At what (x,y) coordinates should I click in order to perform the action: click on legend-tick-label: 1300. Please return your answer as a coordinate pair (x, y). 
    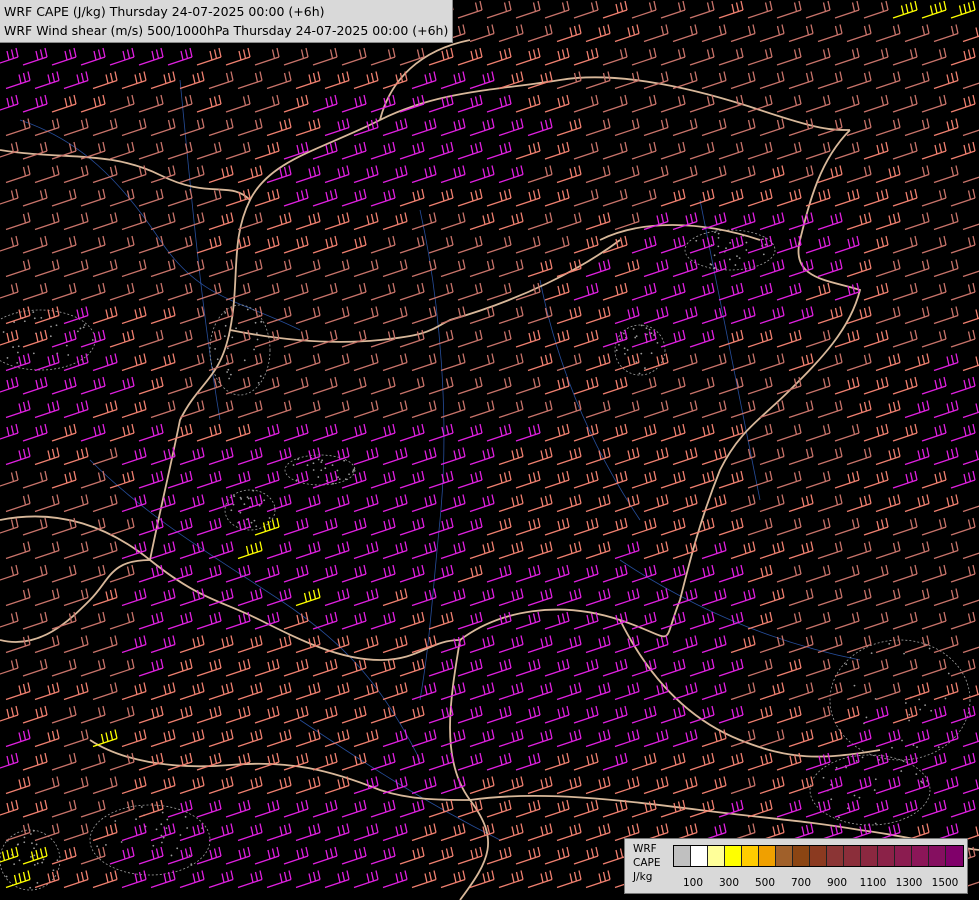
    Looking at the image, I should click on (909, 883).